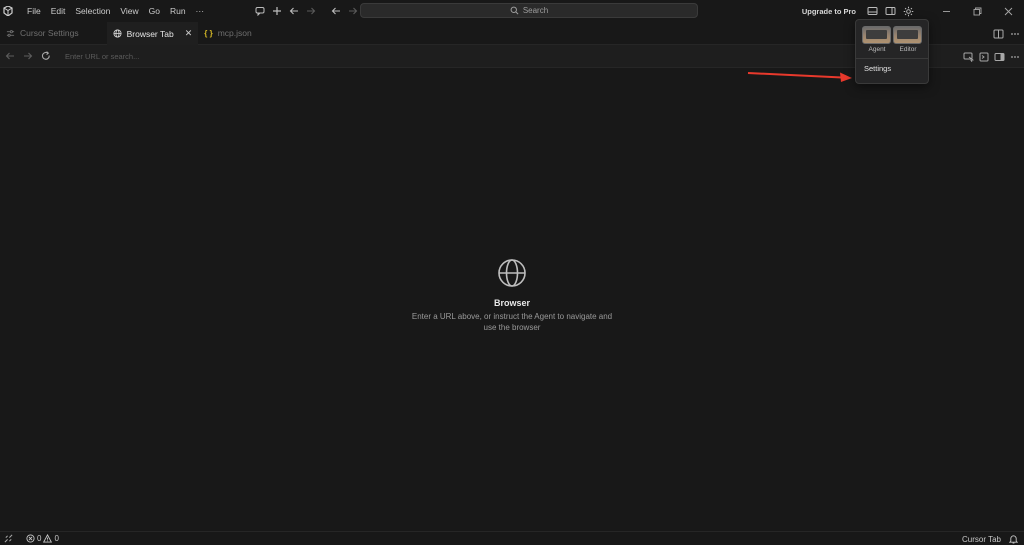 This screenshot has width=1024, height=545. I want to click on arrow-left-icon, so click(294, 11).